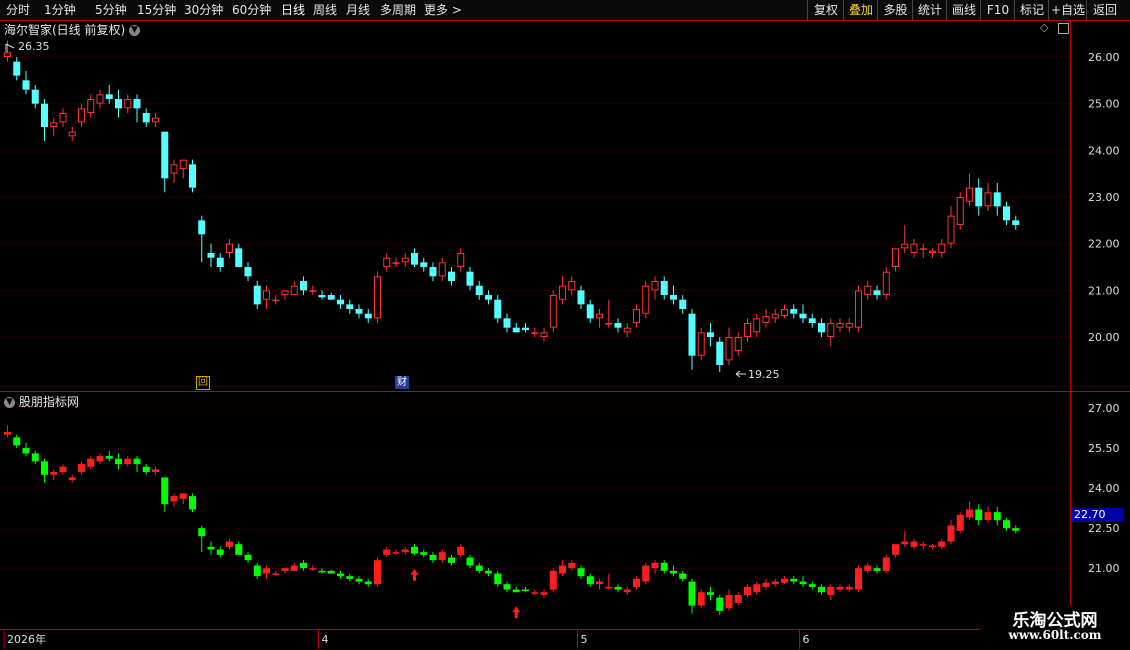 The image size is (1130, 650). I want to click on mark-button: 标记, so click(1031, 10).